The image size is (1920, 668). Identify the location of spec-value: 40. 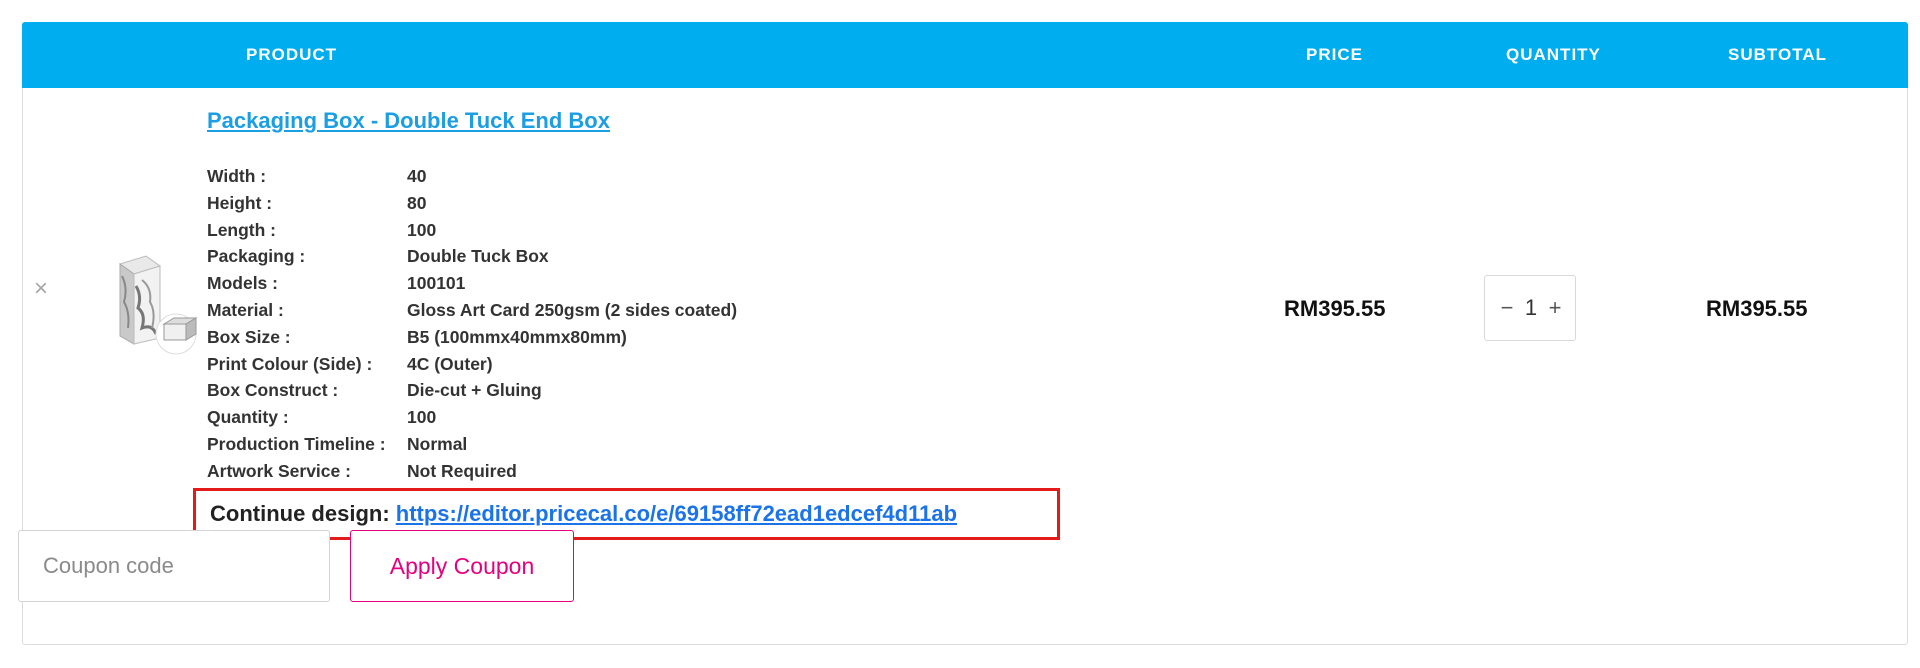
(417, 176).